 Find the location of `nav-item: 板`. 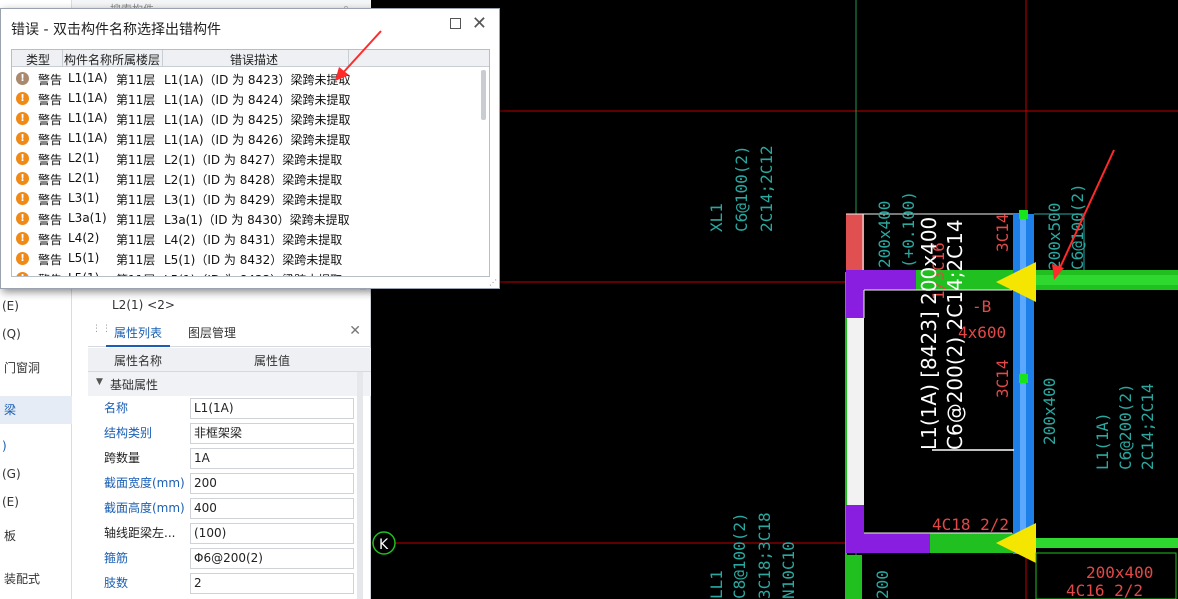

nav-item: 板 is located at coordinates (36, 536).